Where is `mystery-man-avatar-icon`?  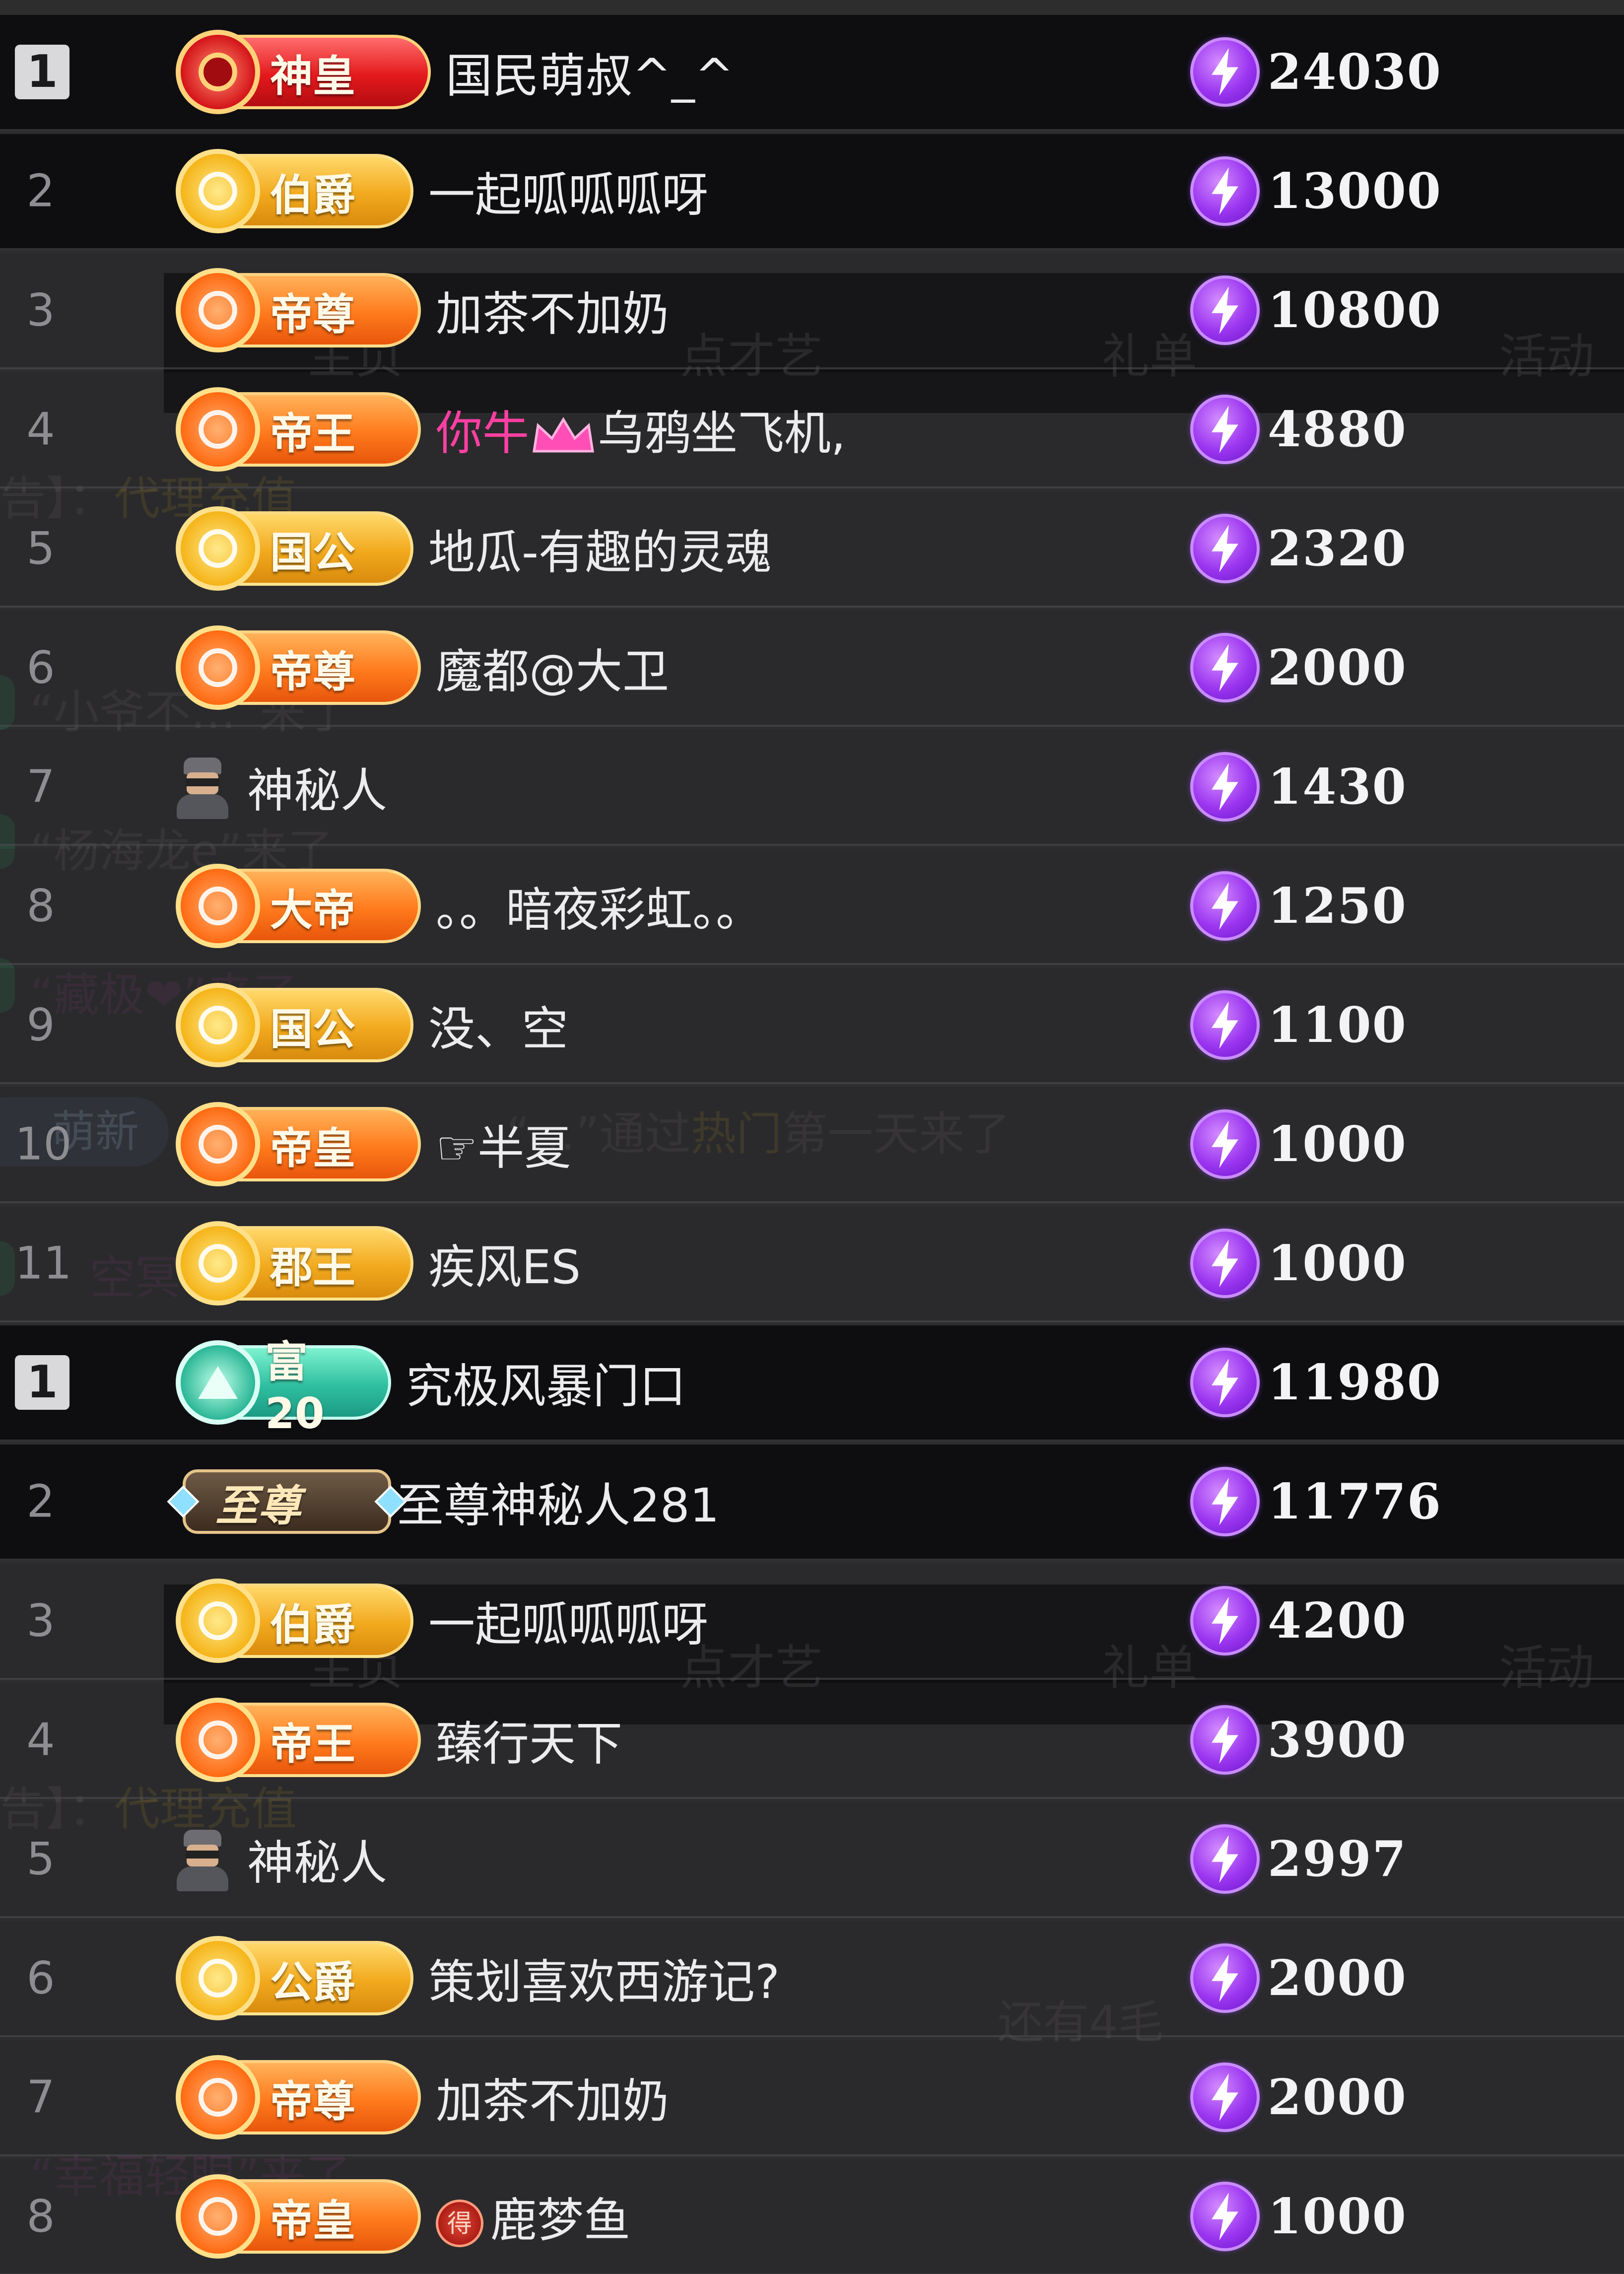 mystery-man-avatar-icon is located at coordinates (202, 787).